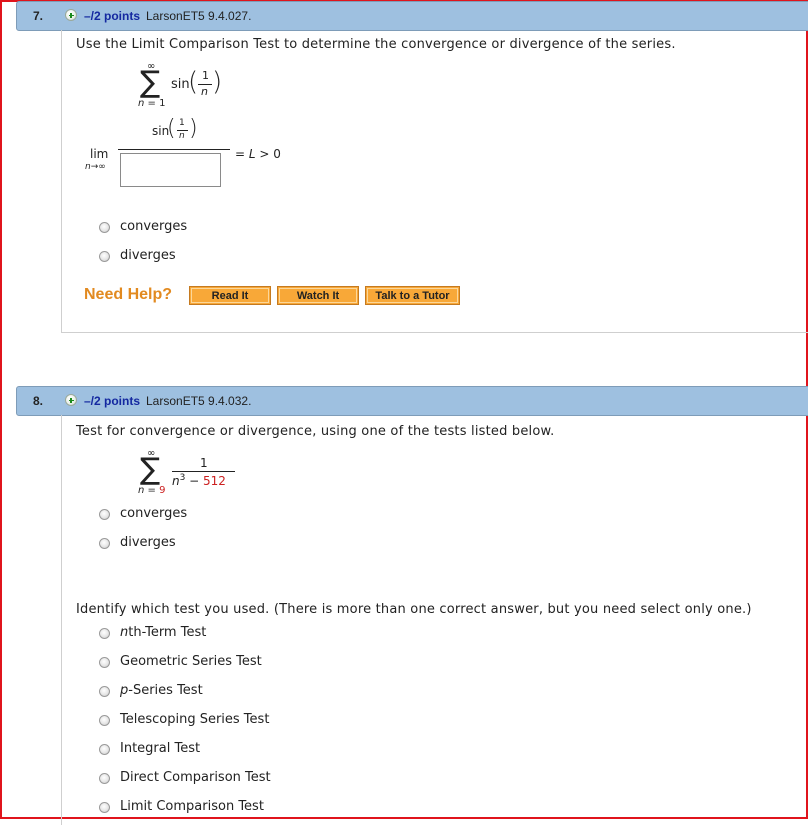  What do you see at coordinates (194, 719) in the screenshot?
I see `test-option-label: Telescoping Series Test` at bounding box center [194, 719].